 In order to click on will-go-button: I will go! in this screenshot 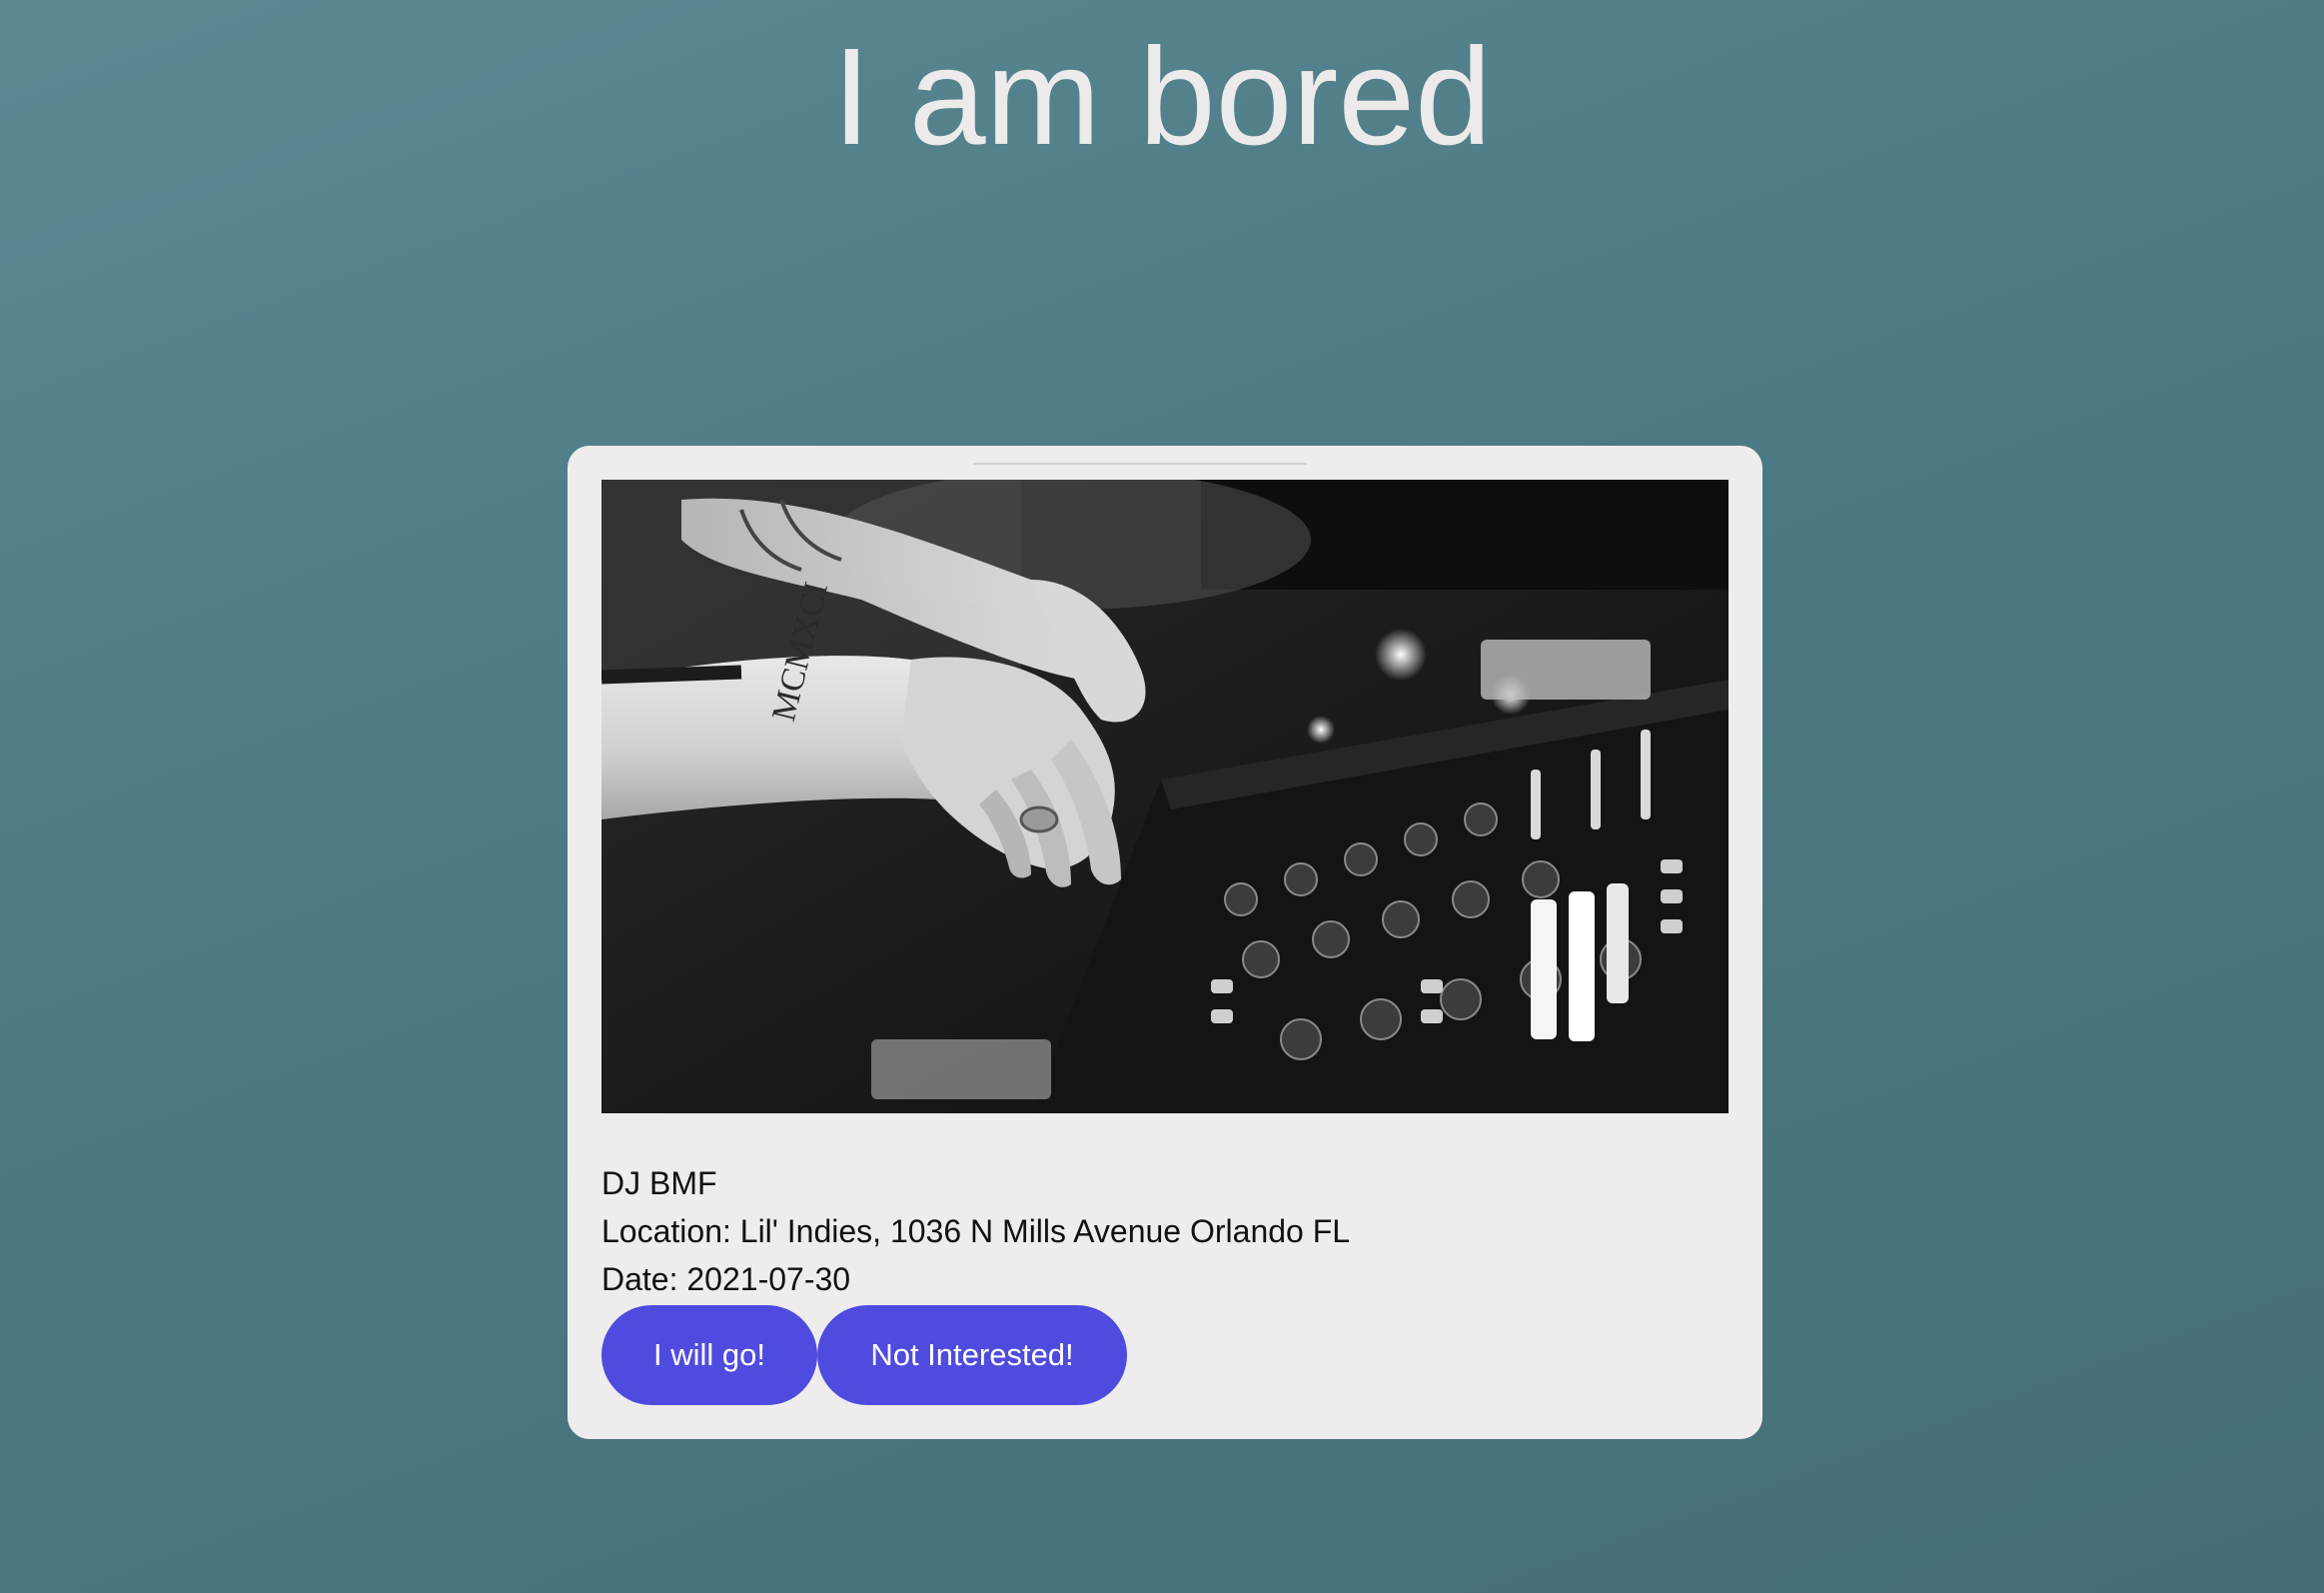, I will do `click(709, 1355)`.